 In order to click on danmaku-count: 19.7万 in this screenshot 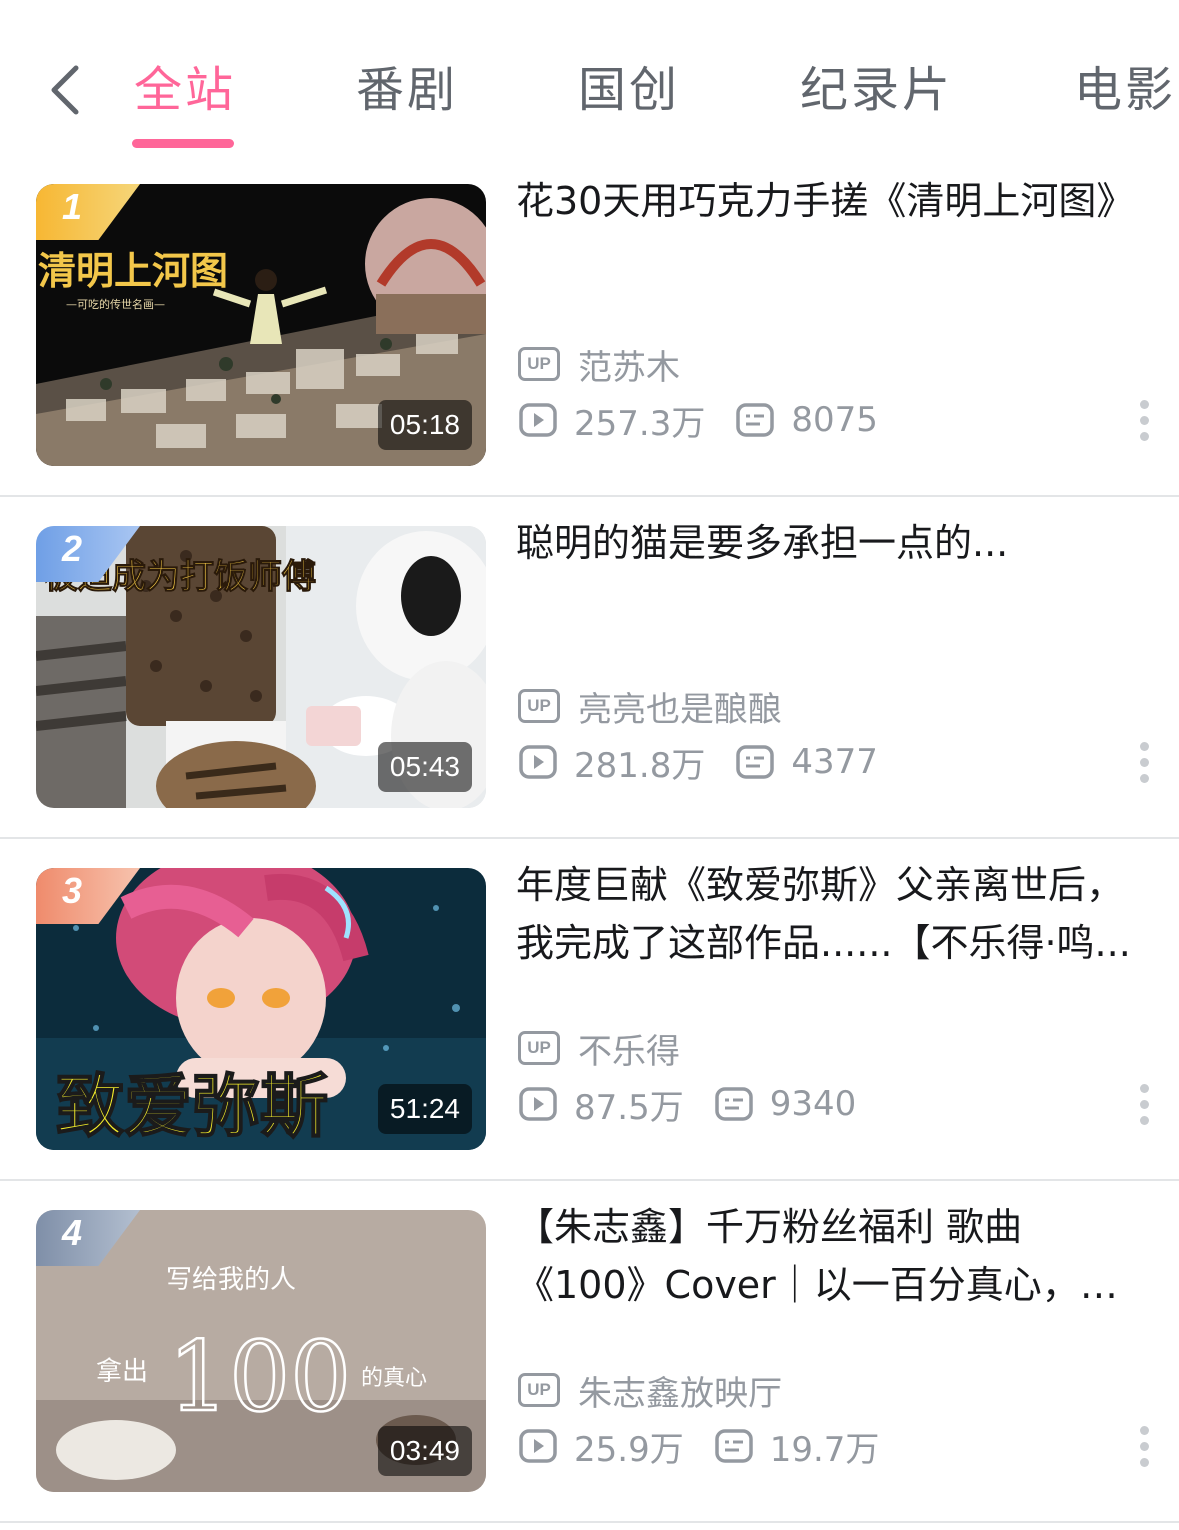, I will do `click(824, 1449)`.